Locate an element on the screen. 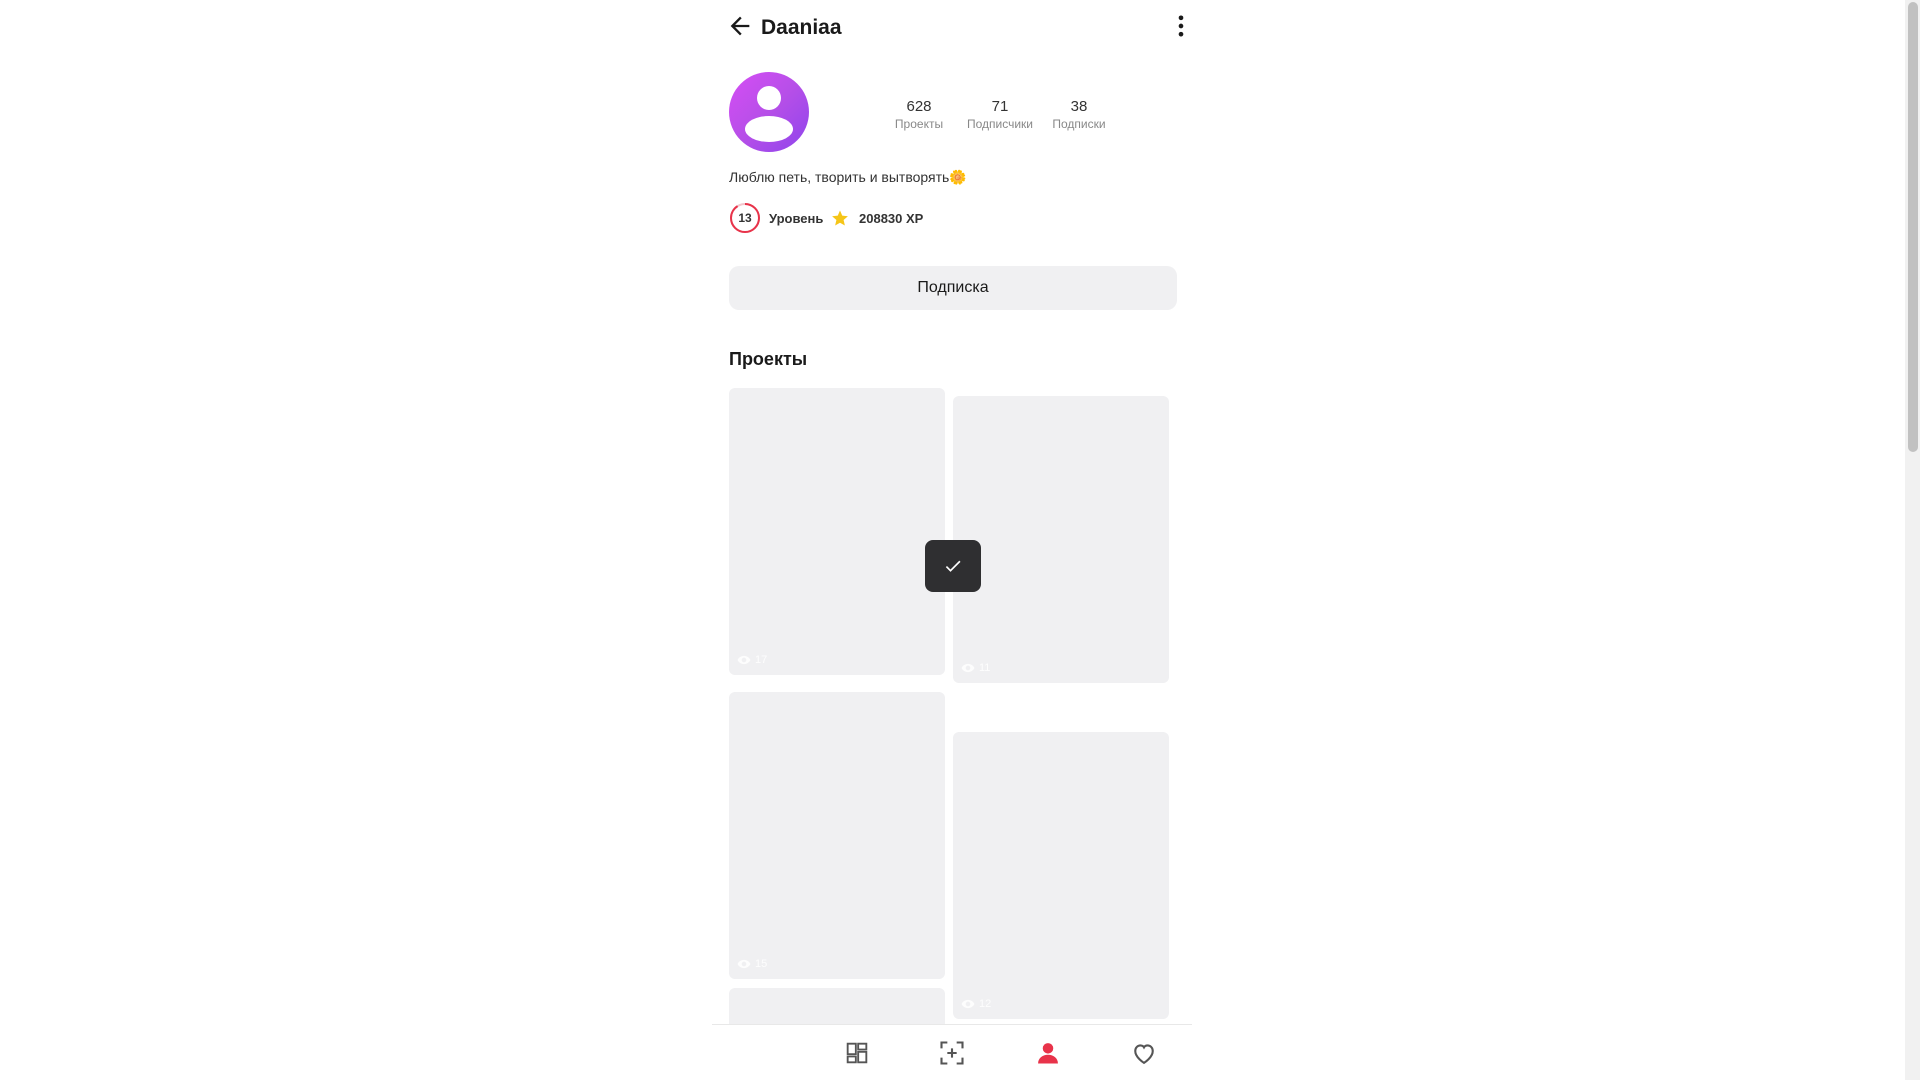 This screenshot has height=1080, width=1920. nav-favorites is located at coordinates (1144, 1053).